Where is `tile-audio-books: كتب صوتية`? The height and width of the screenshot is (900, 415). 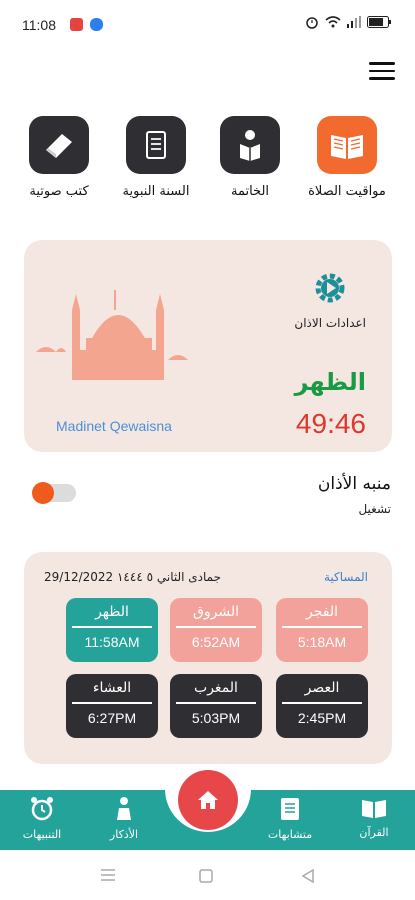
tile-audio-books: كتب صوتية is located at coordinates (59, 157).